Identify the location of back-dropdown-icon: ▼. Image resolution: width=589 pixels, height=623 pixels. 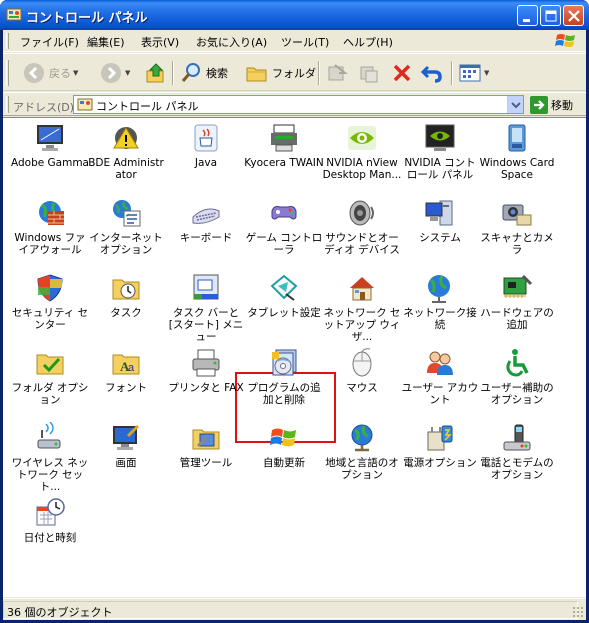
(75, 73).